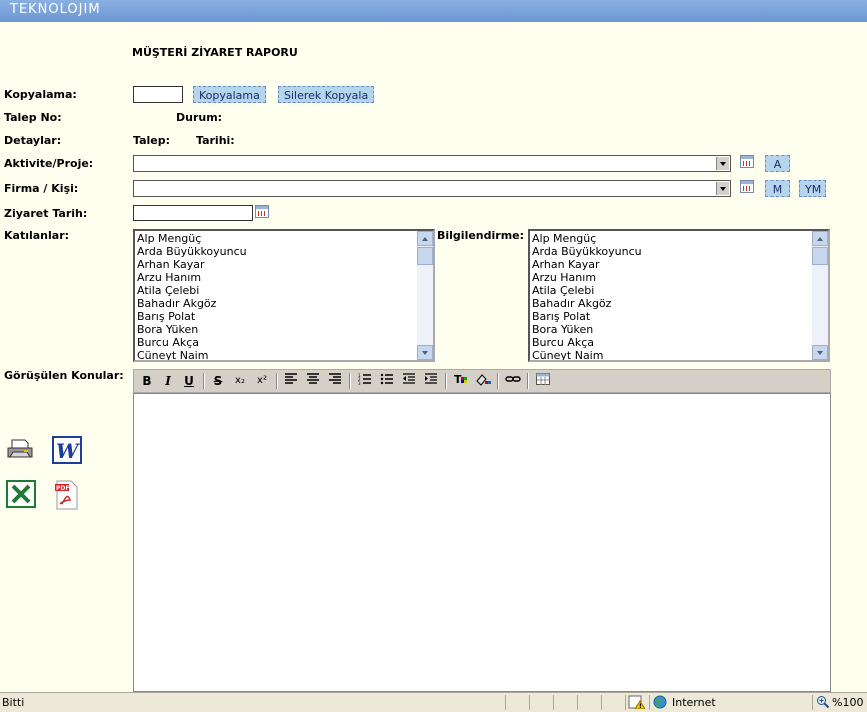 The height and width of the screenshot is (712, 867). I want to click on unordered-list-icon, so click(387, 381).